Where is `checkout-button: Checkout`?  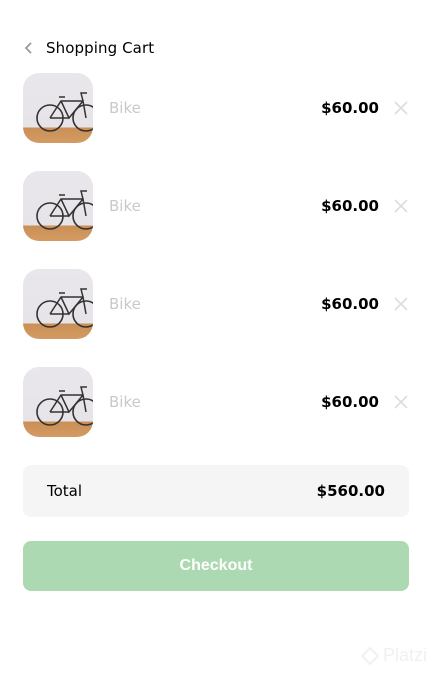 checkout-button: Checkout is located at coordinates (216, 566).